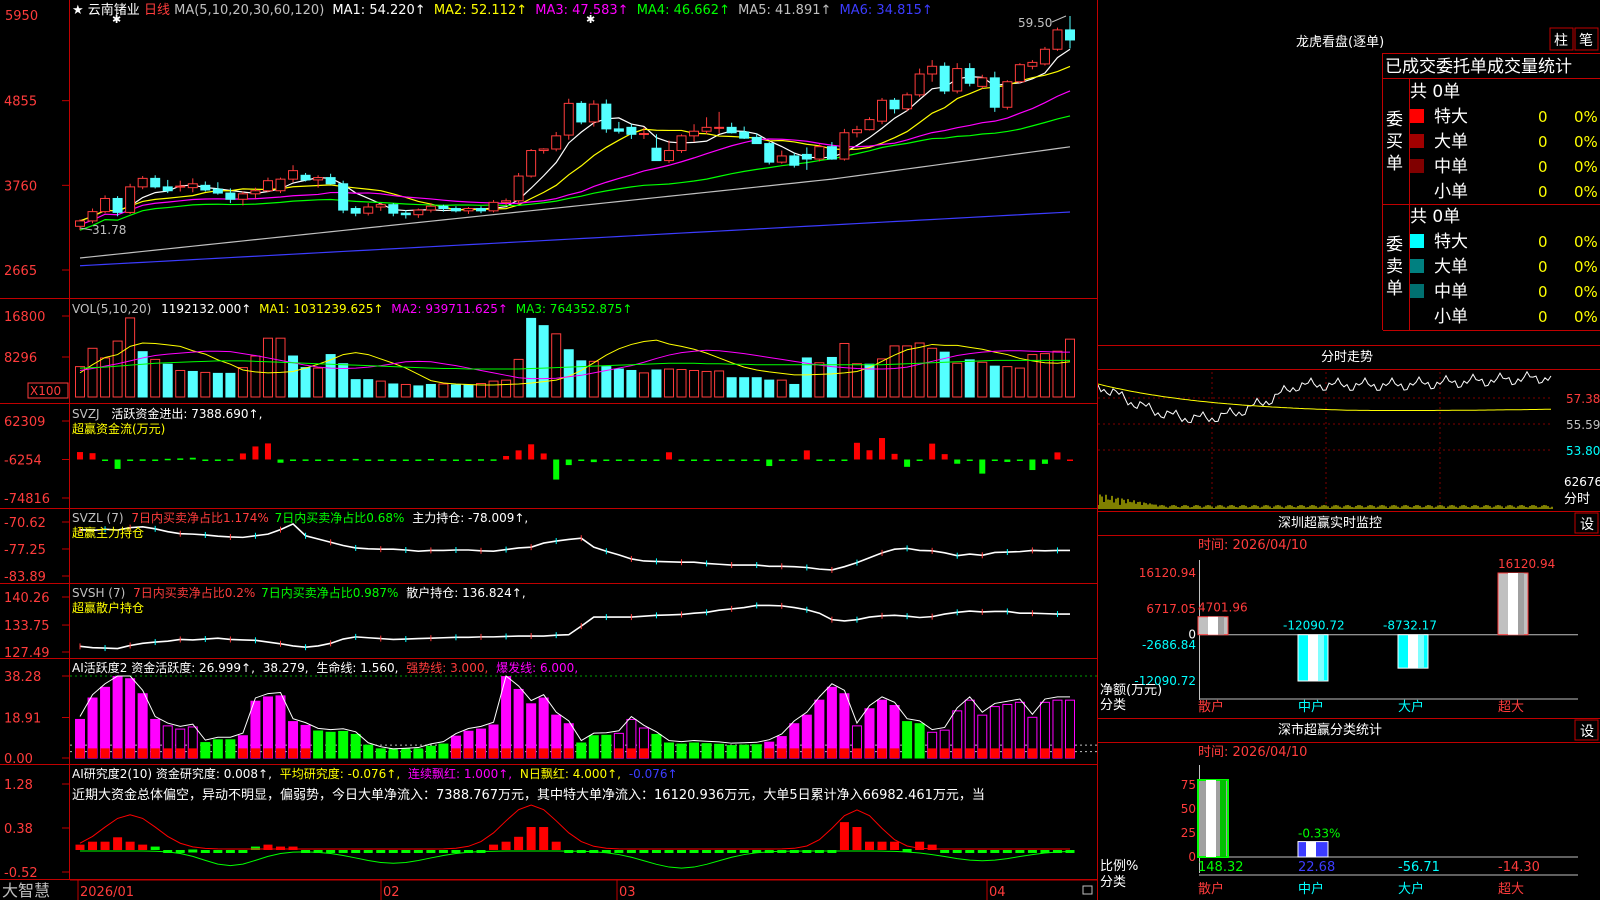 The width and height of the screenshot is (1600, 900). Describe the element at coordinates (1313, 658) in the screenshot. I see `monitor-bar` at that location.